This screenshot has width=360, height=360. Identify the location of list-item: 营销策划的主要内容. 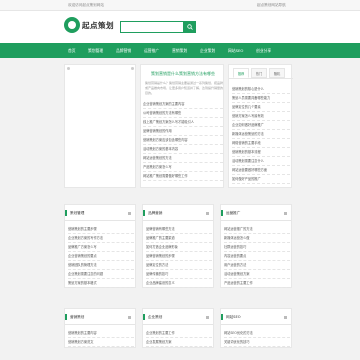
(101, 333).